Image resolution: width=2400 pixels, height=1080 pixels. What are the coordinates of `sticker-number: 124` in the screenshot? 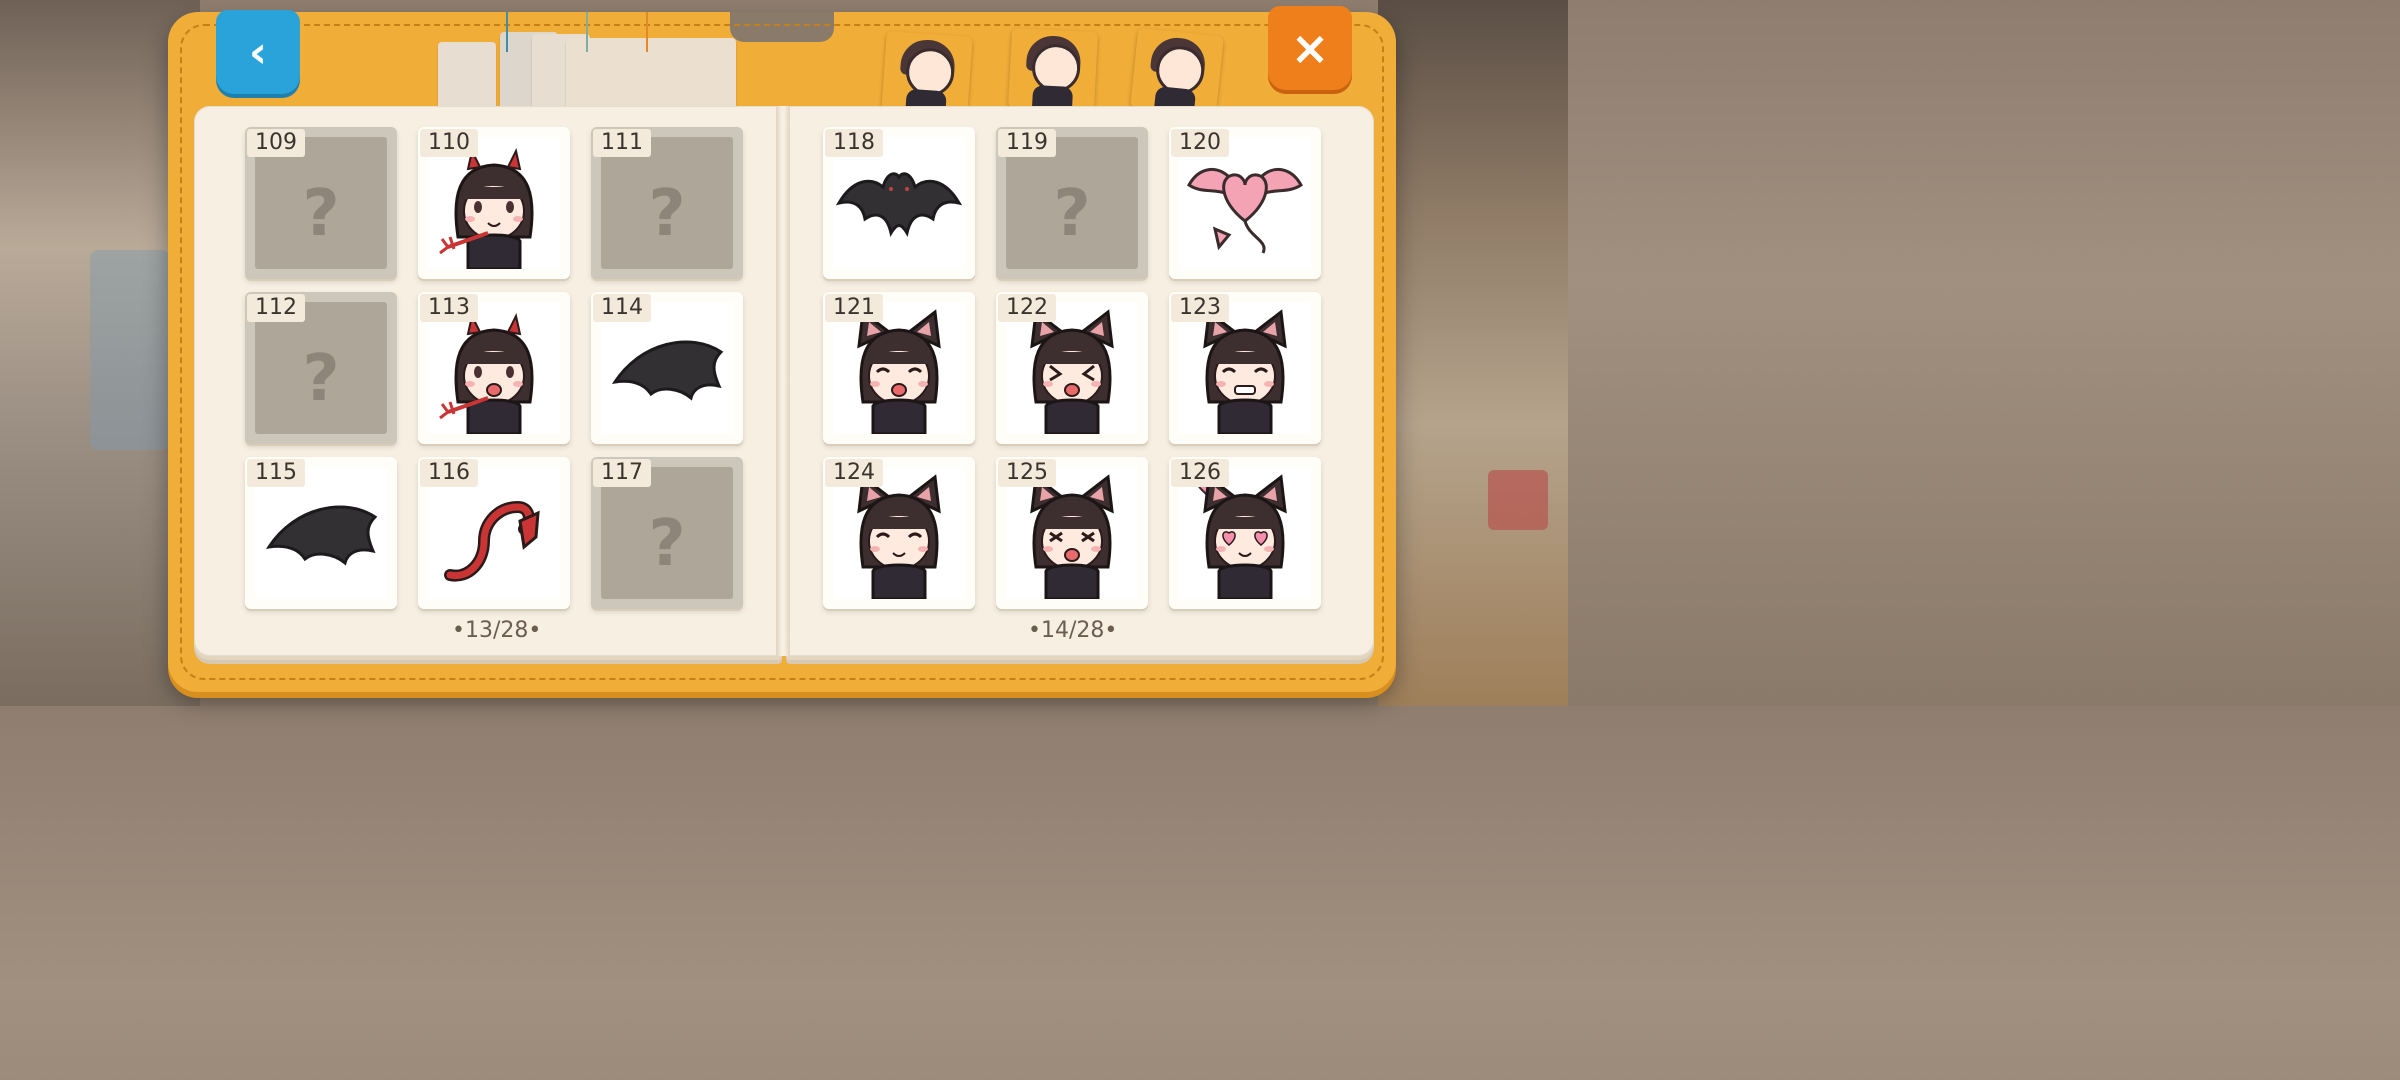 It's located at (854, 473).